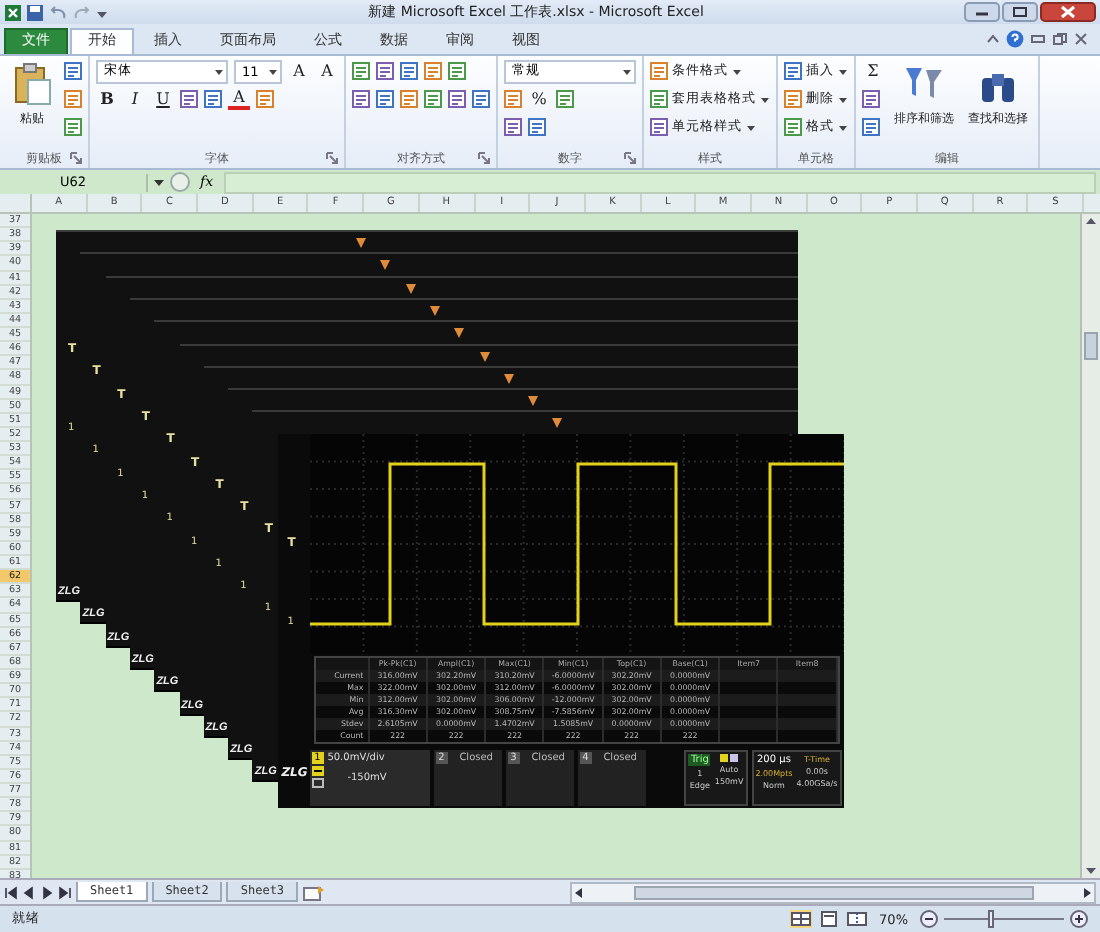 The width and height of the screenshot is (1100, 932). Describe the element at coordinates (578, 892) in the screenshot. I see `scroll-left-icon` at that location.